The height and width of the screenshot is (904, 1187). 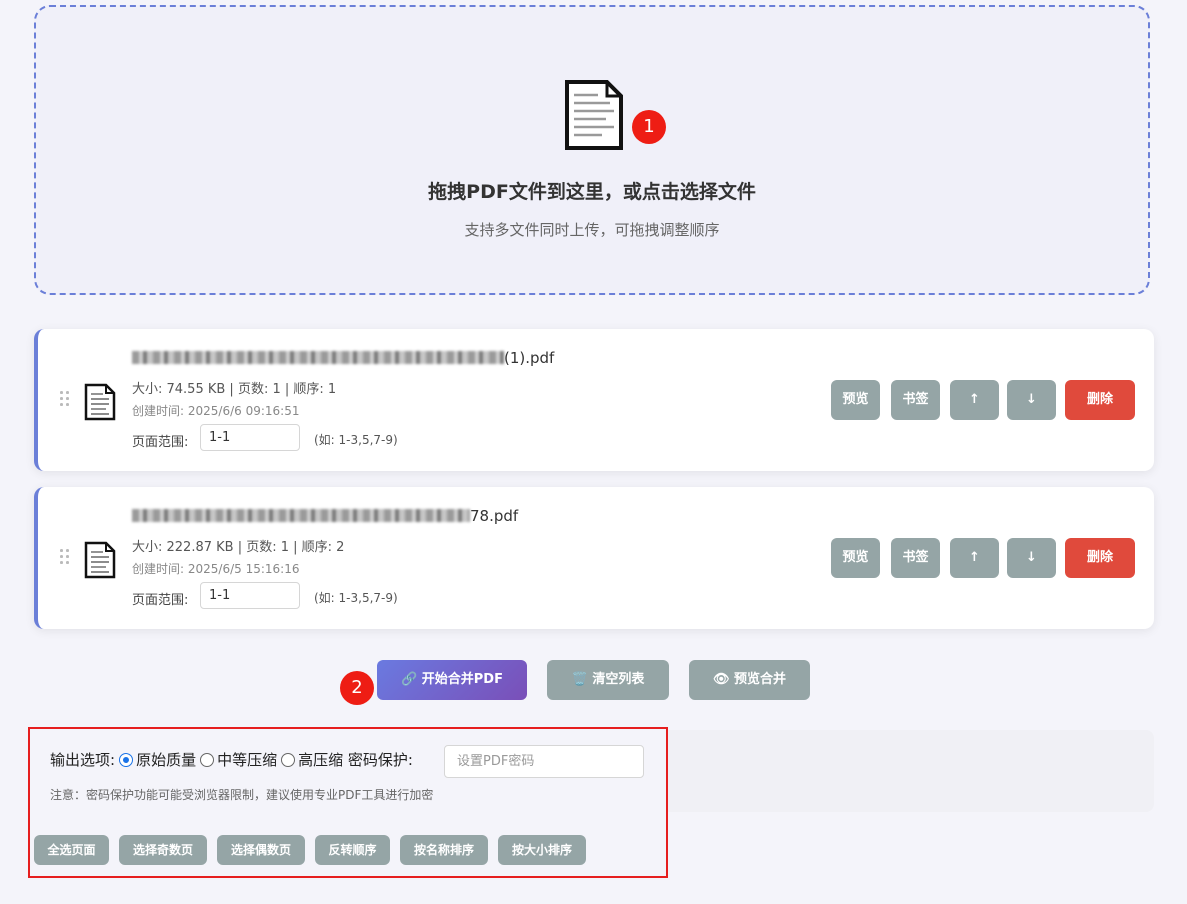 What do you see at coordinates (288, 759) in the screenshot?
I see `quality-high-radio` at bounding box center [288, 759].